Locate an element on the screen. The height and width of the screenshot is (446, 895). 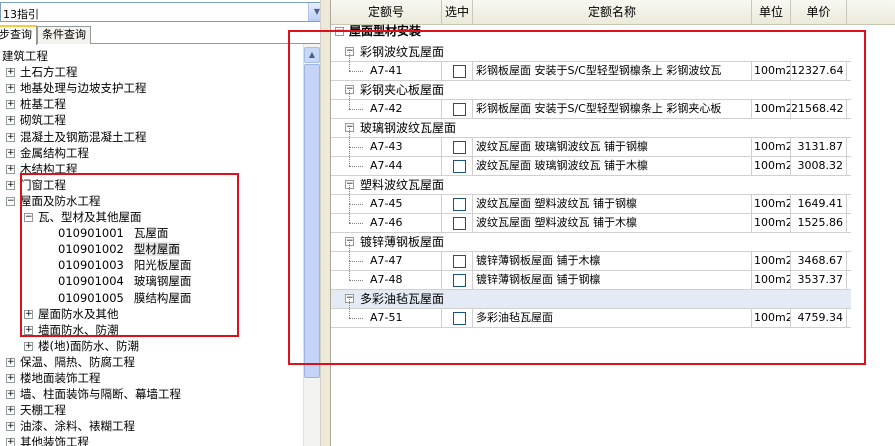
grid-item-row: A7-45 波纹瓦屋面 塑料波纹瓦 铺于钢檩 100m2 1649.41 is located at coordinates (591, 199).